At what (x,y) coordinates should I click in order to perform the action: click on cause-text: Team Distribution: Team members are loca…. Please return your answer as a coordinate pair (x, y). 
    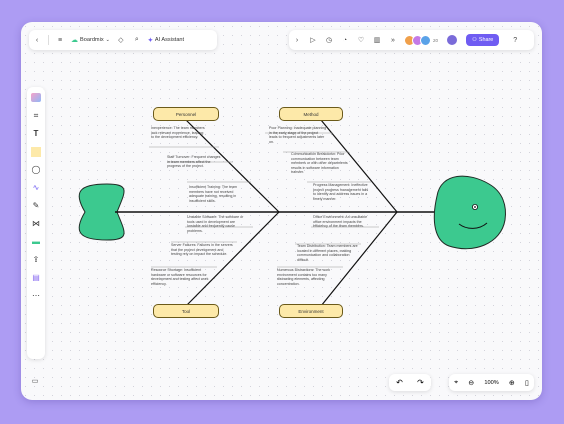
    Looking at the image, I should click on (328, 253).